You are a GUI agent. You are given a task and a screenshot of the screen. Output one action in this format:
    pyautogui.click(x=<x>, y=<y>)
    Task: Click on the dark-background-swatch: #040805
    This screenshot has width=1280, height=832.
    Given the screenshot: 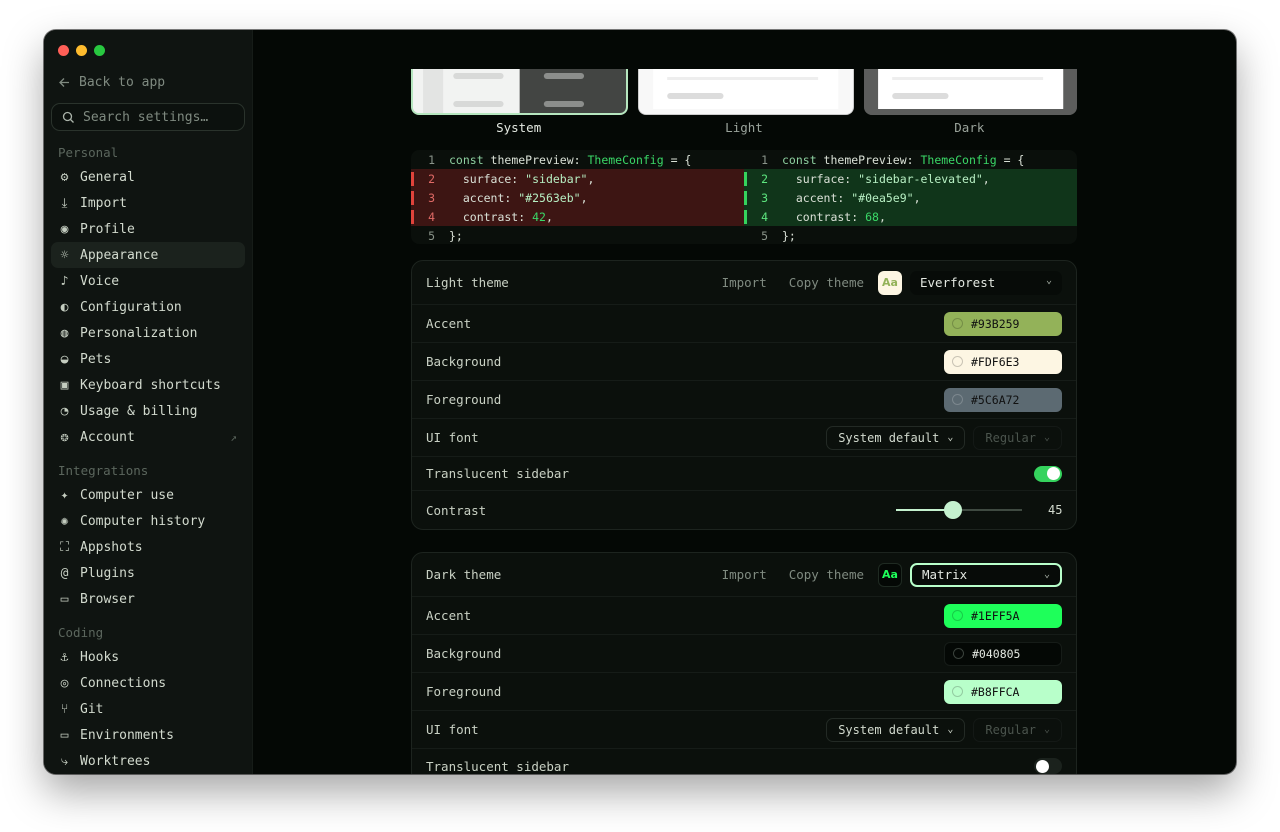 What is the action you would take?
    pyautogui.click(x=1003, y=653)
    